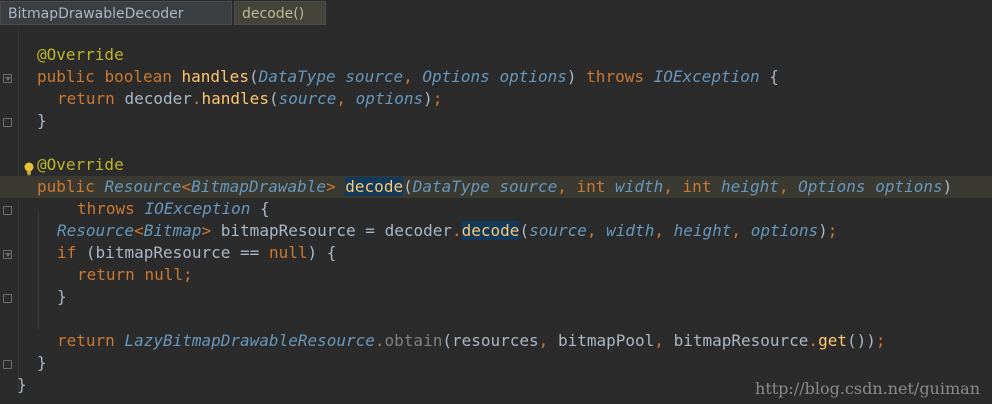  Describe the element at coordinates (606, 340) in the screenshot. I see `identifier: bitmapPool` at that location.